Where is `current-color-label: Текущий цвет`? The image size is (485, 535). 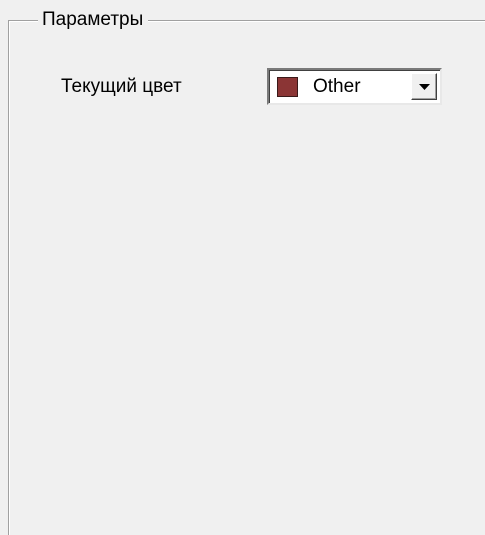
current-color-label: Текущий цвет is located at coordinates (121, 86).